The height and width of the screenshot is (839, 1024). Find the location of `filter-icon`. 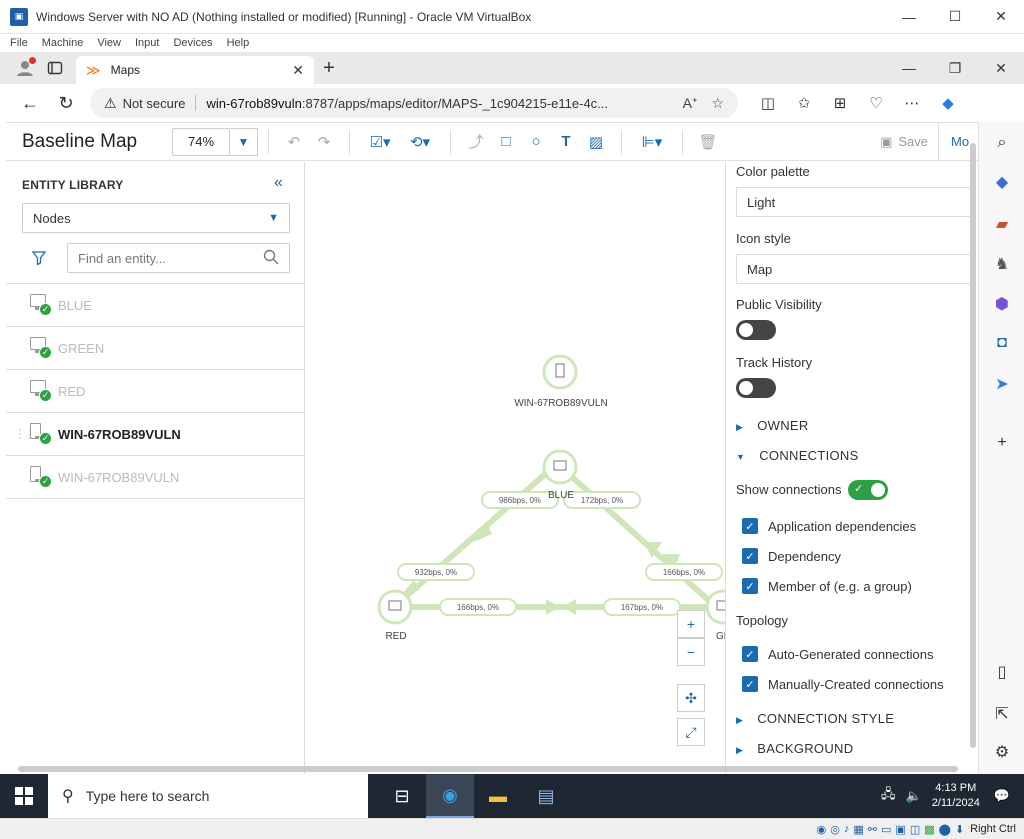

filter-icon is located at coordinates (39, 260).